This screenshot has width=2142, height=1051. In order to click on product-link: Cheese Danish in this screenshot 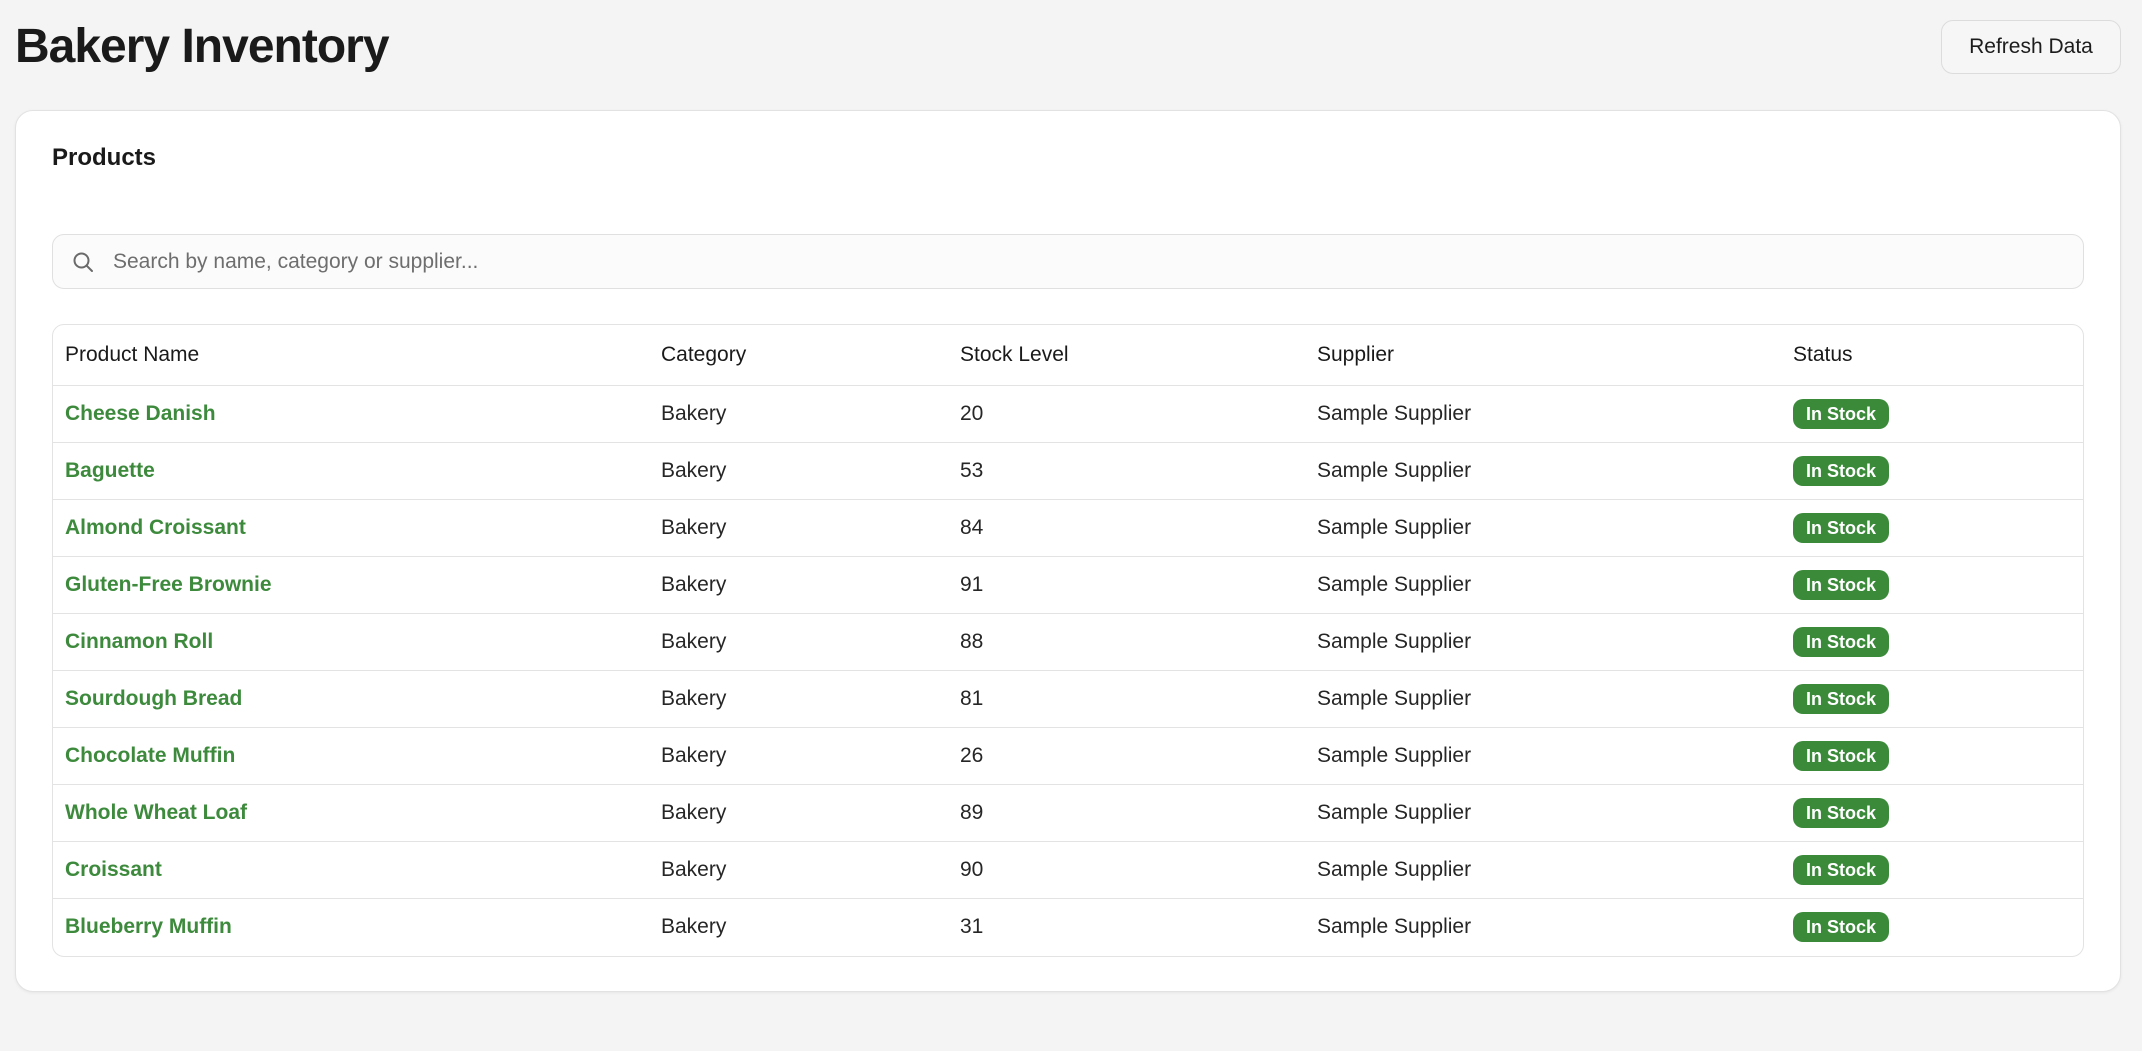, I will do `click(140, 413)`.